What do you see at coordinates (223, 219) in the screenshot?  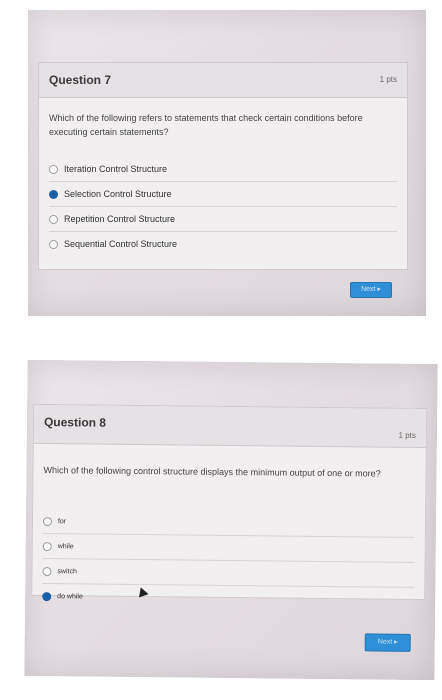 I see `answer-option: Repetition Control Structure` at bounding box center [223, 219].